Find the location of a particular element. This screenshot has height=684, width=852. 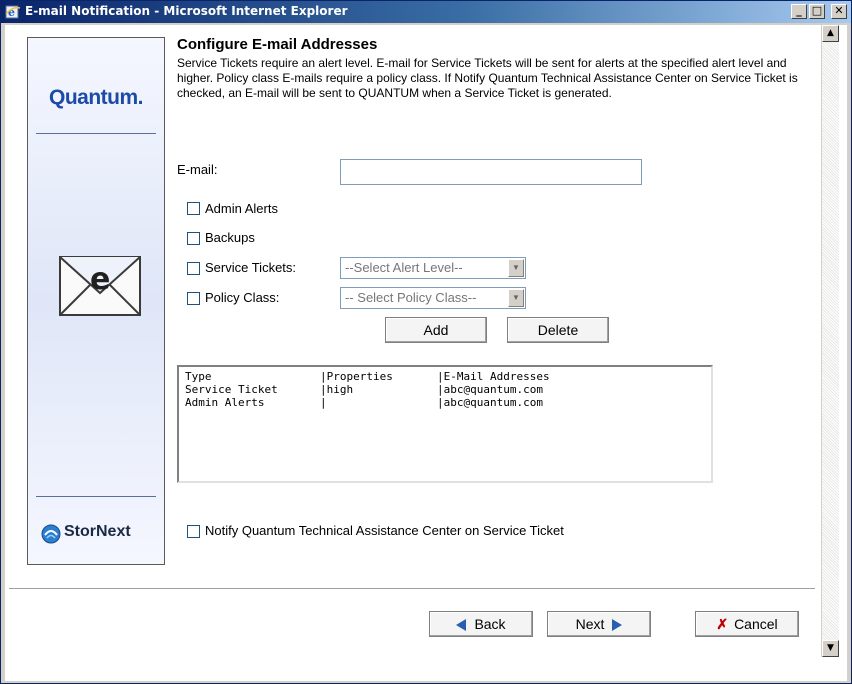

policy-class-label: Policy Class: is located at coordinates (242, 297).